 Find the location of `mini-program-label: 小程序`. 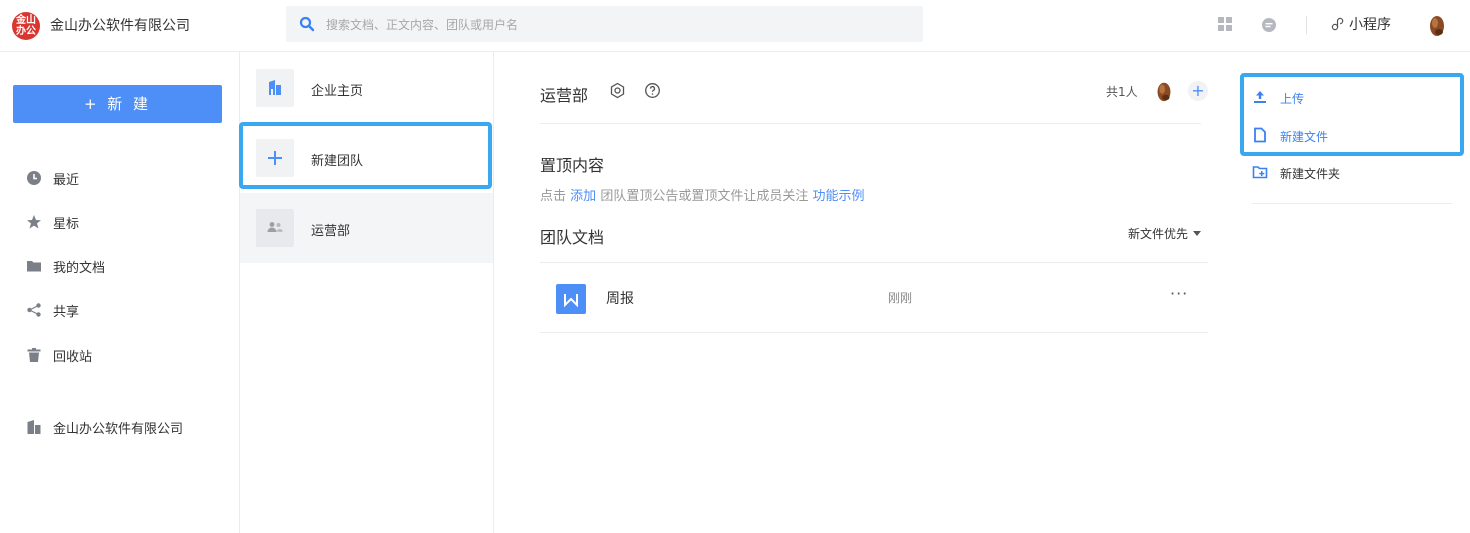

mini-program-label: 小程序 is located at coordinates (1370, 25).